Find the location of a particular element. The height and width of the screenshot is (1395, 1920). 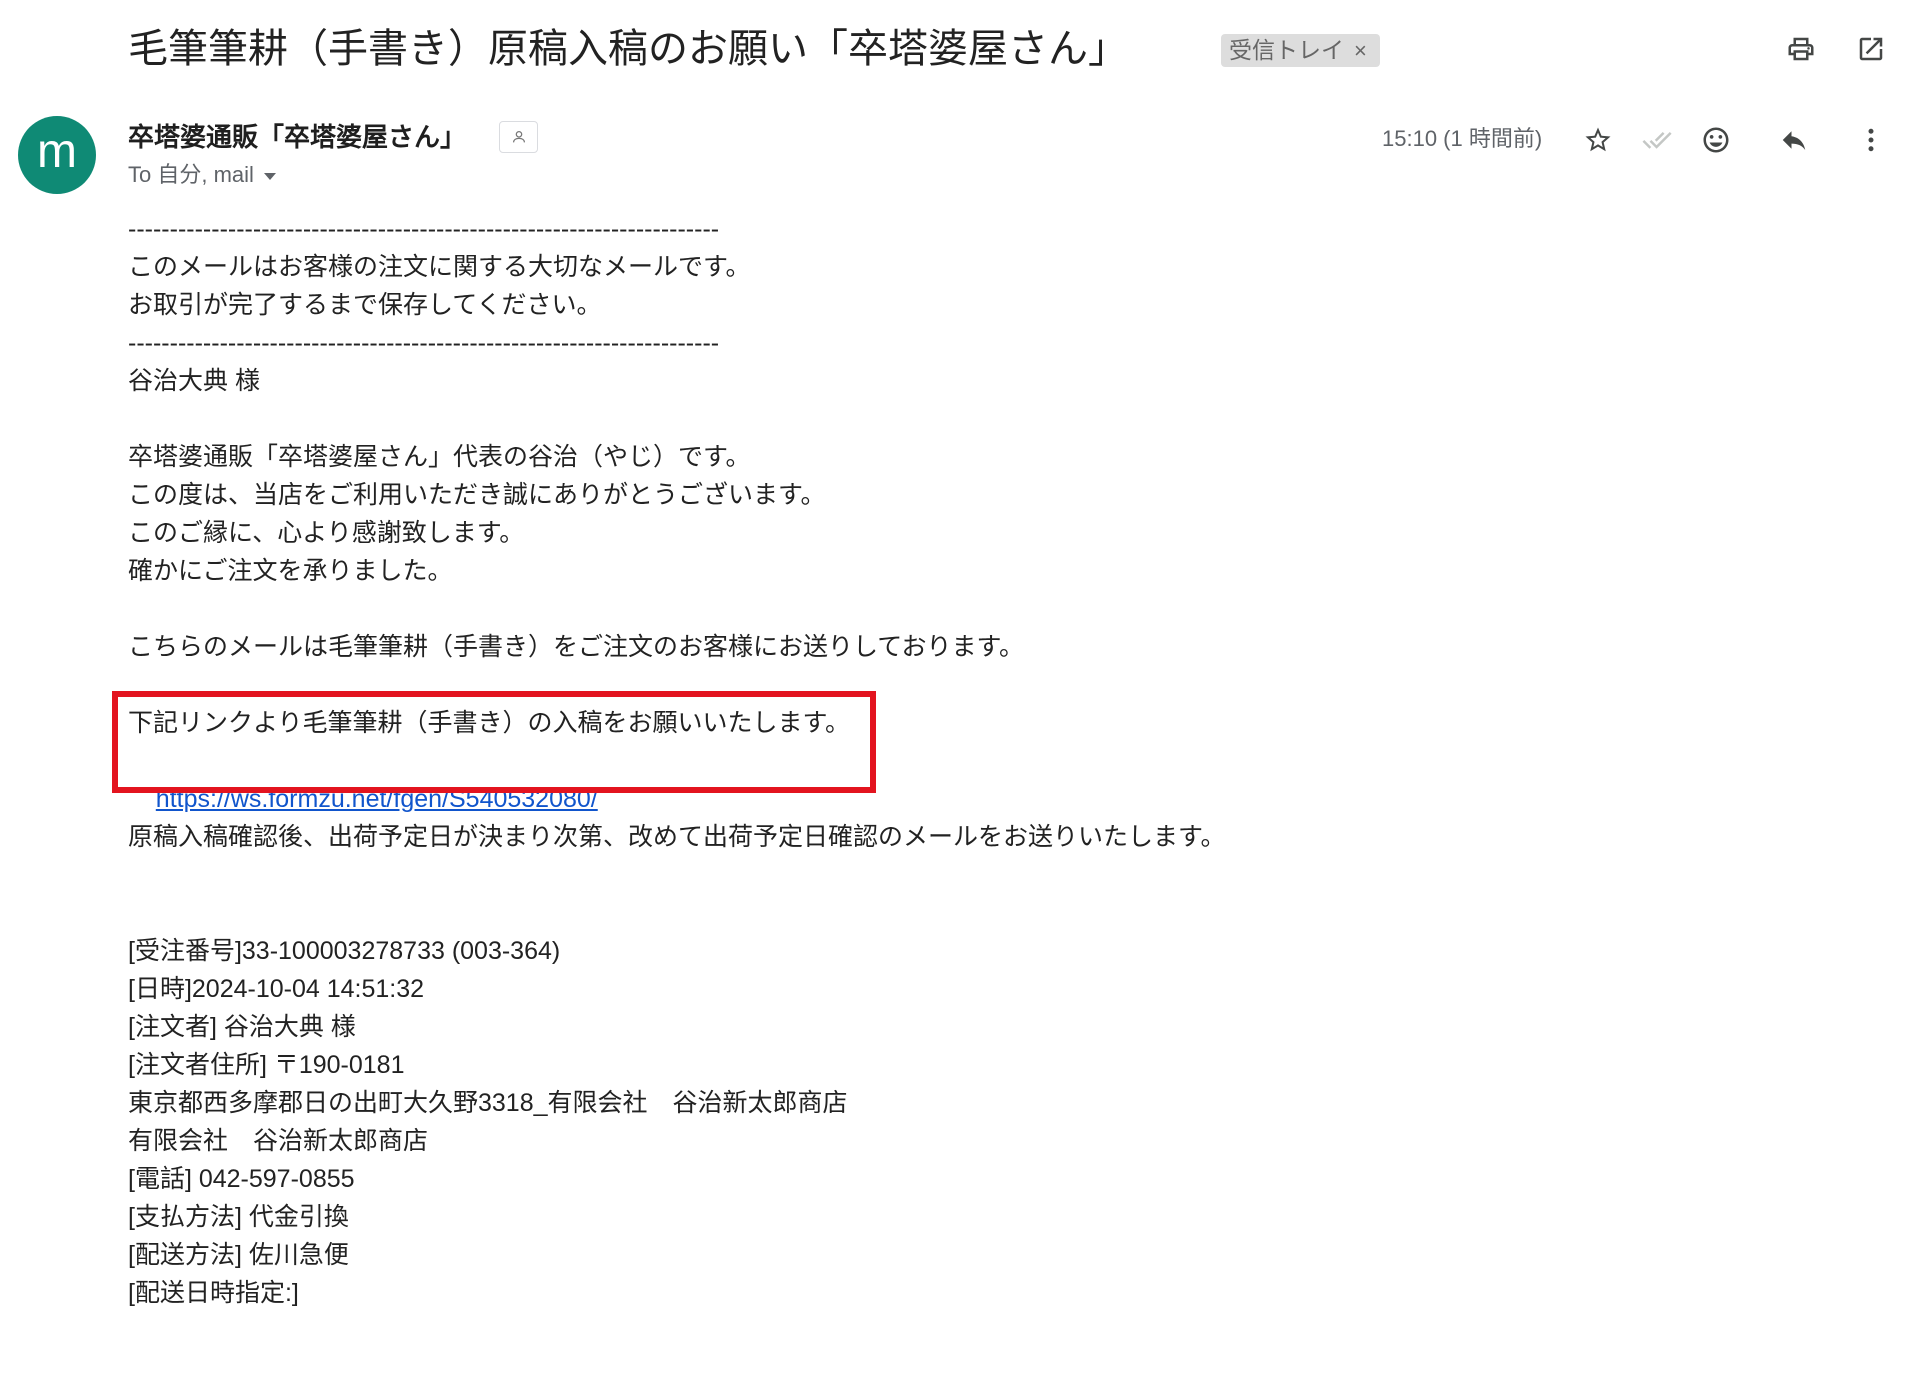

message-timestamp: 15:10 (1 時間前) is located at coordinates (1462, 138).